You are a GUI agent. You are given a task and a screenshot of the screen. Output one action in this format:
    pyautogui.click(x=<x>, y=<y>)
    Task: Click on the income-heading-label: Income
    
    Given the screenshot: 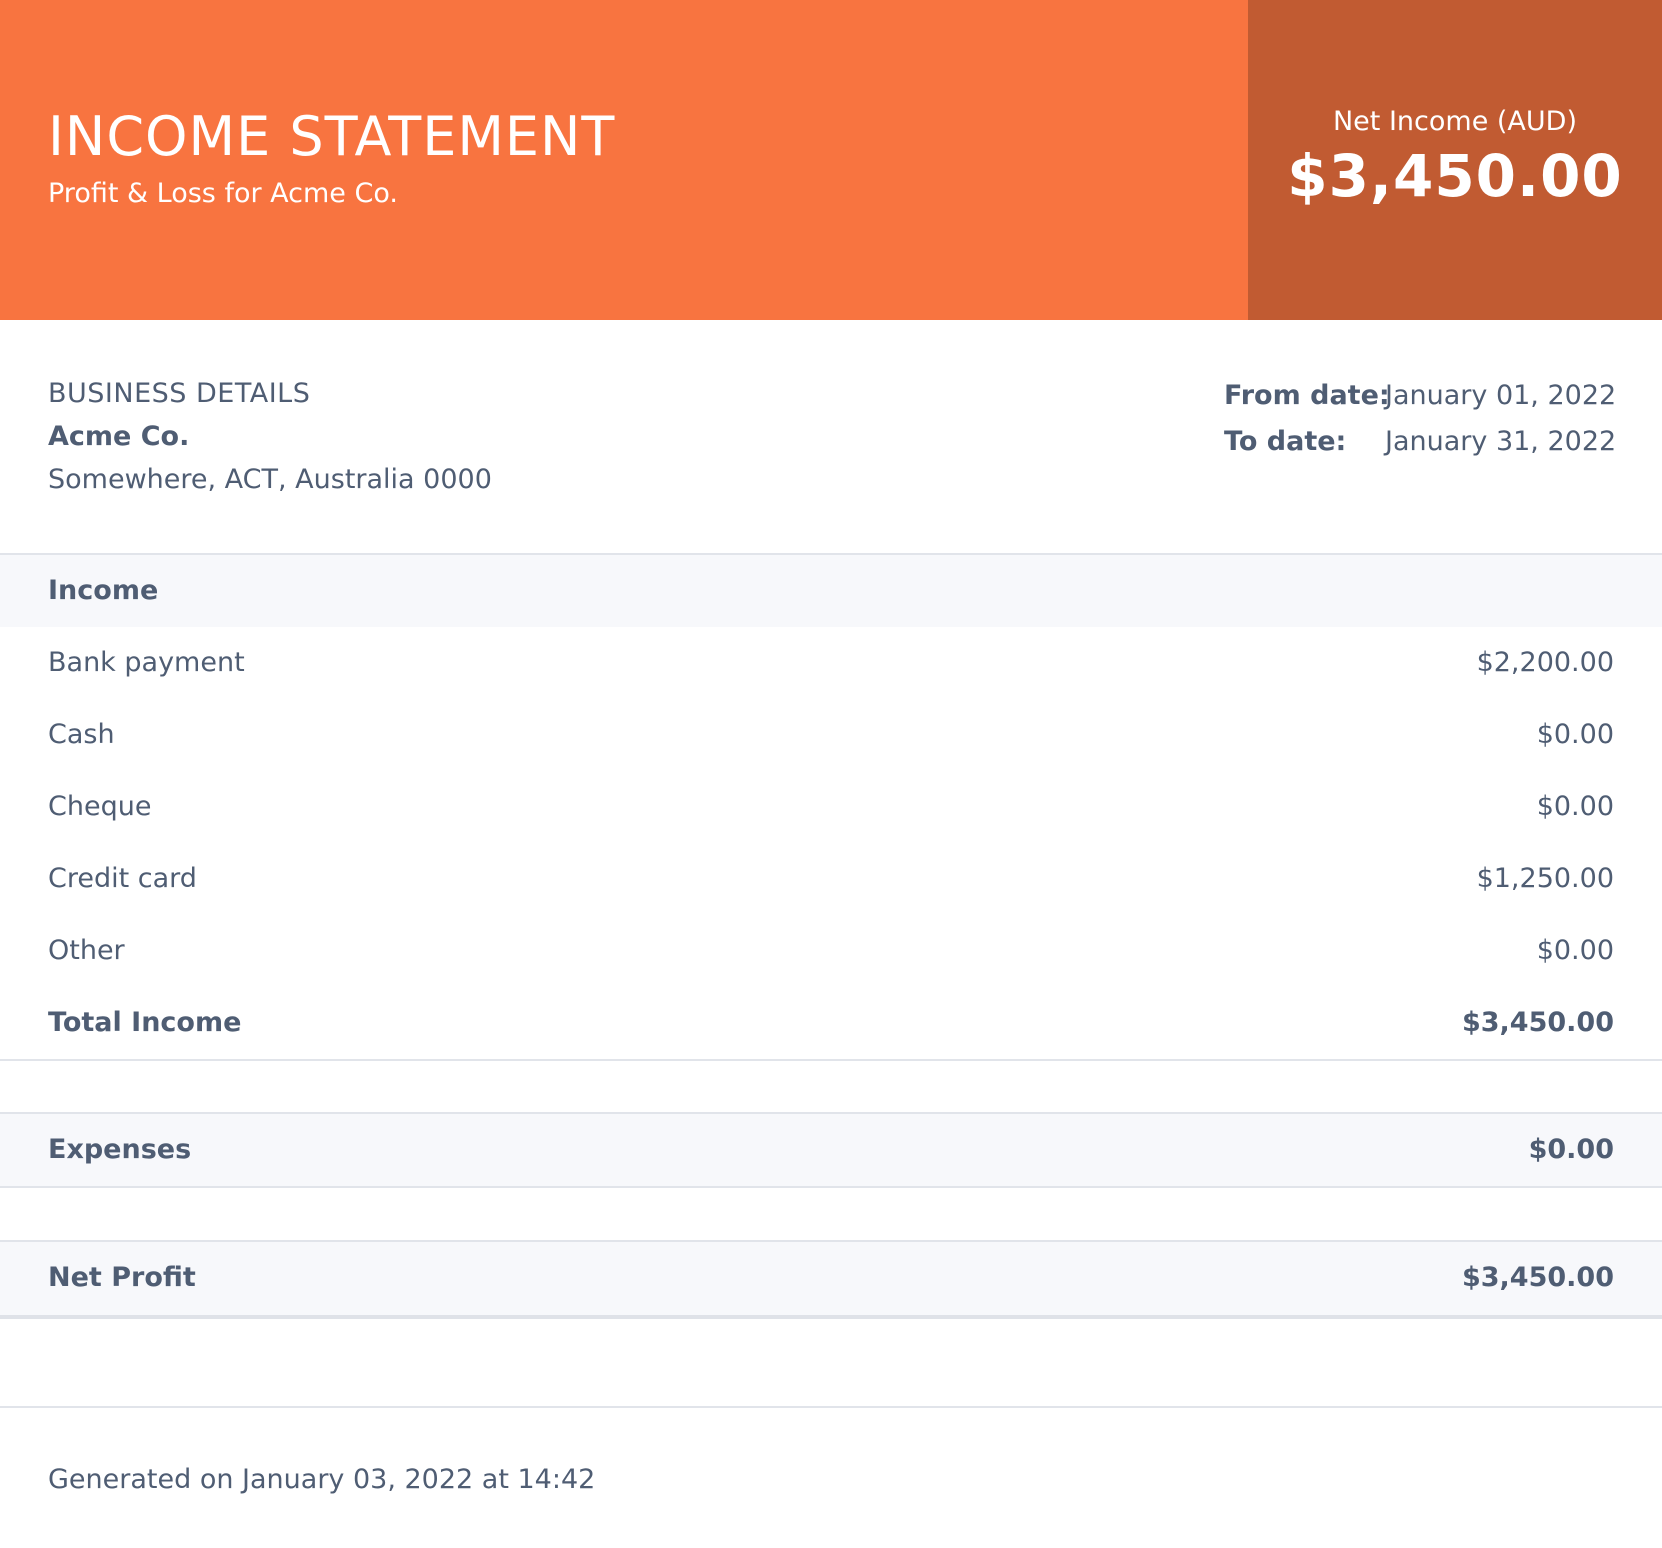 What is the action you would take?
    pyautogui.click(x=103, y=590)
    